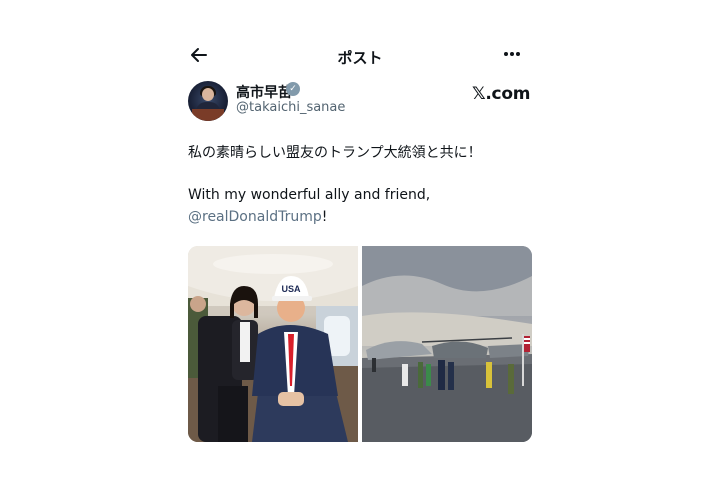 This screenshot has height=480, width=720. I want to click on more-button, so click(512, 54).